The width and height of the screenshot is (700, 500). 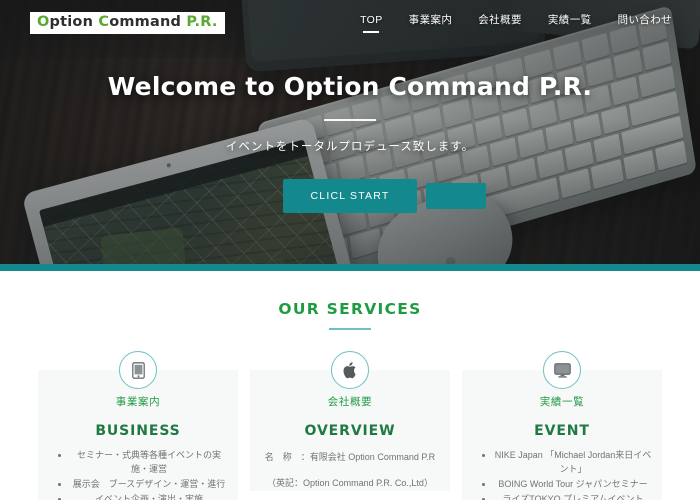 I want to click on teal-divider-bar, so click(x=350, y=267).